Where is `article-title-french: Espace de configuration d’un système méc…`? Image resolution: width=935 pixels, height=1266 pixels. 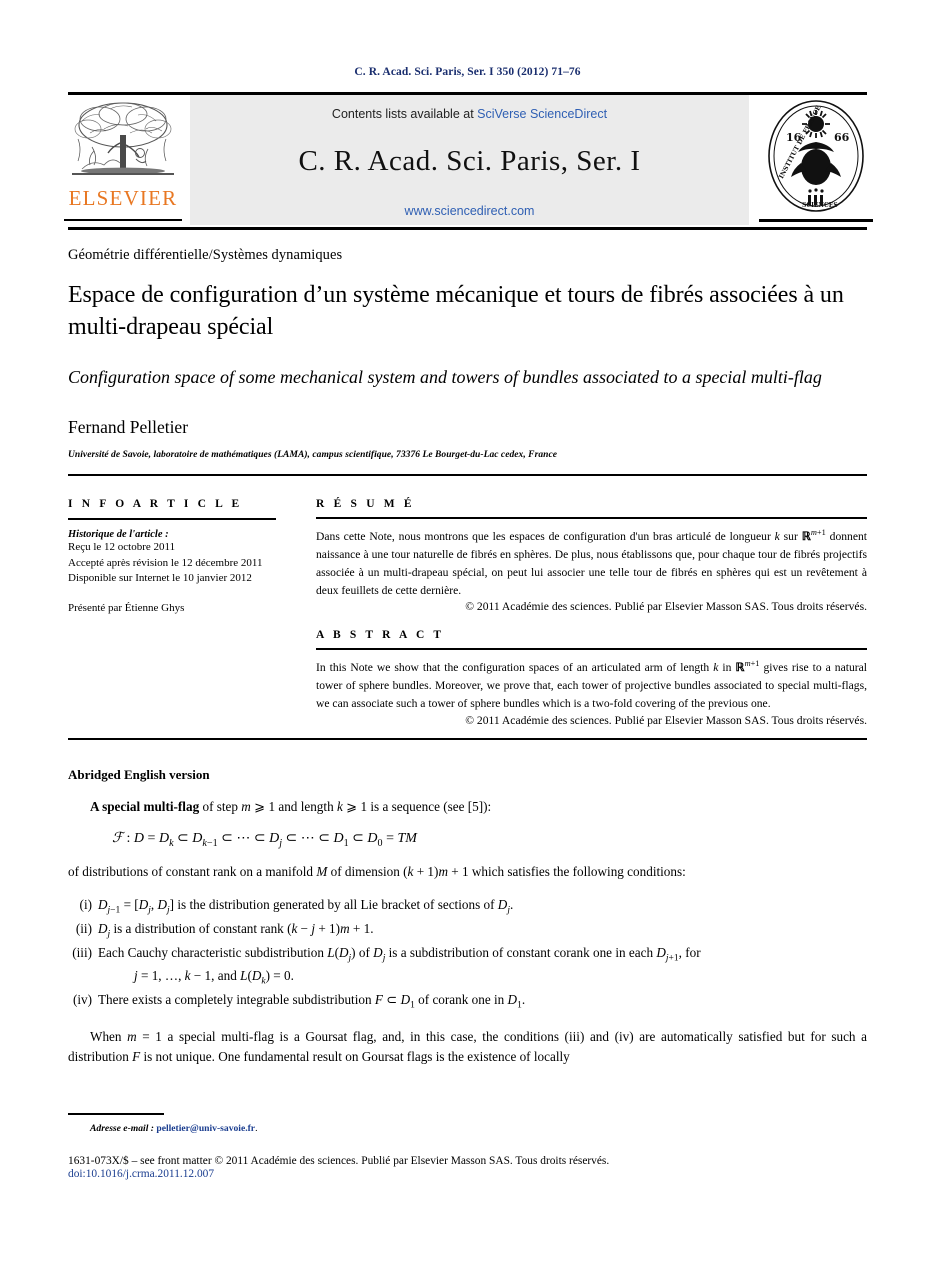 article-title-french: Espace de configuration d’un système méc… is located at coordinates (456, 311).